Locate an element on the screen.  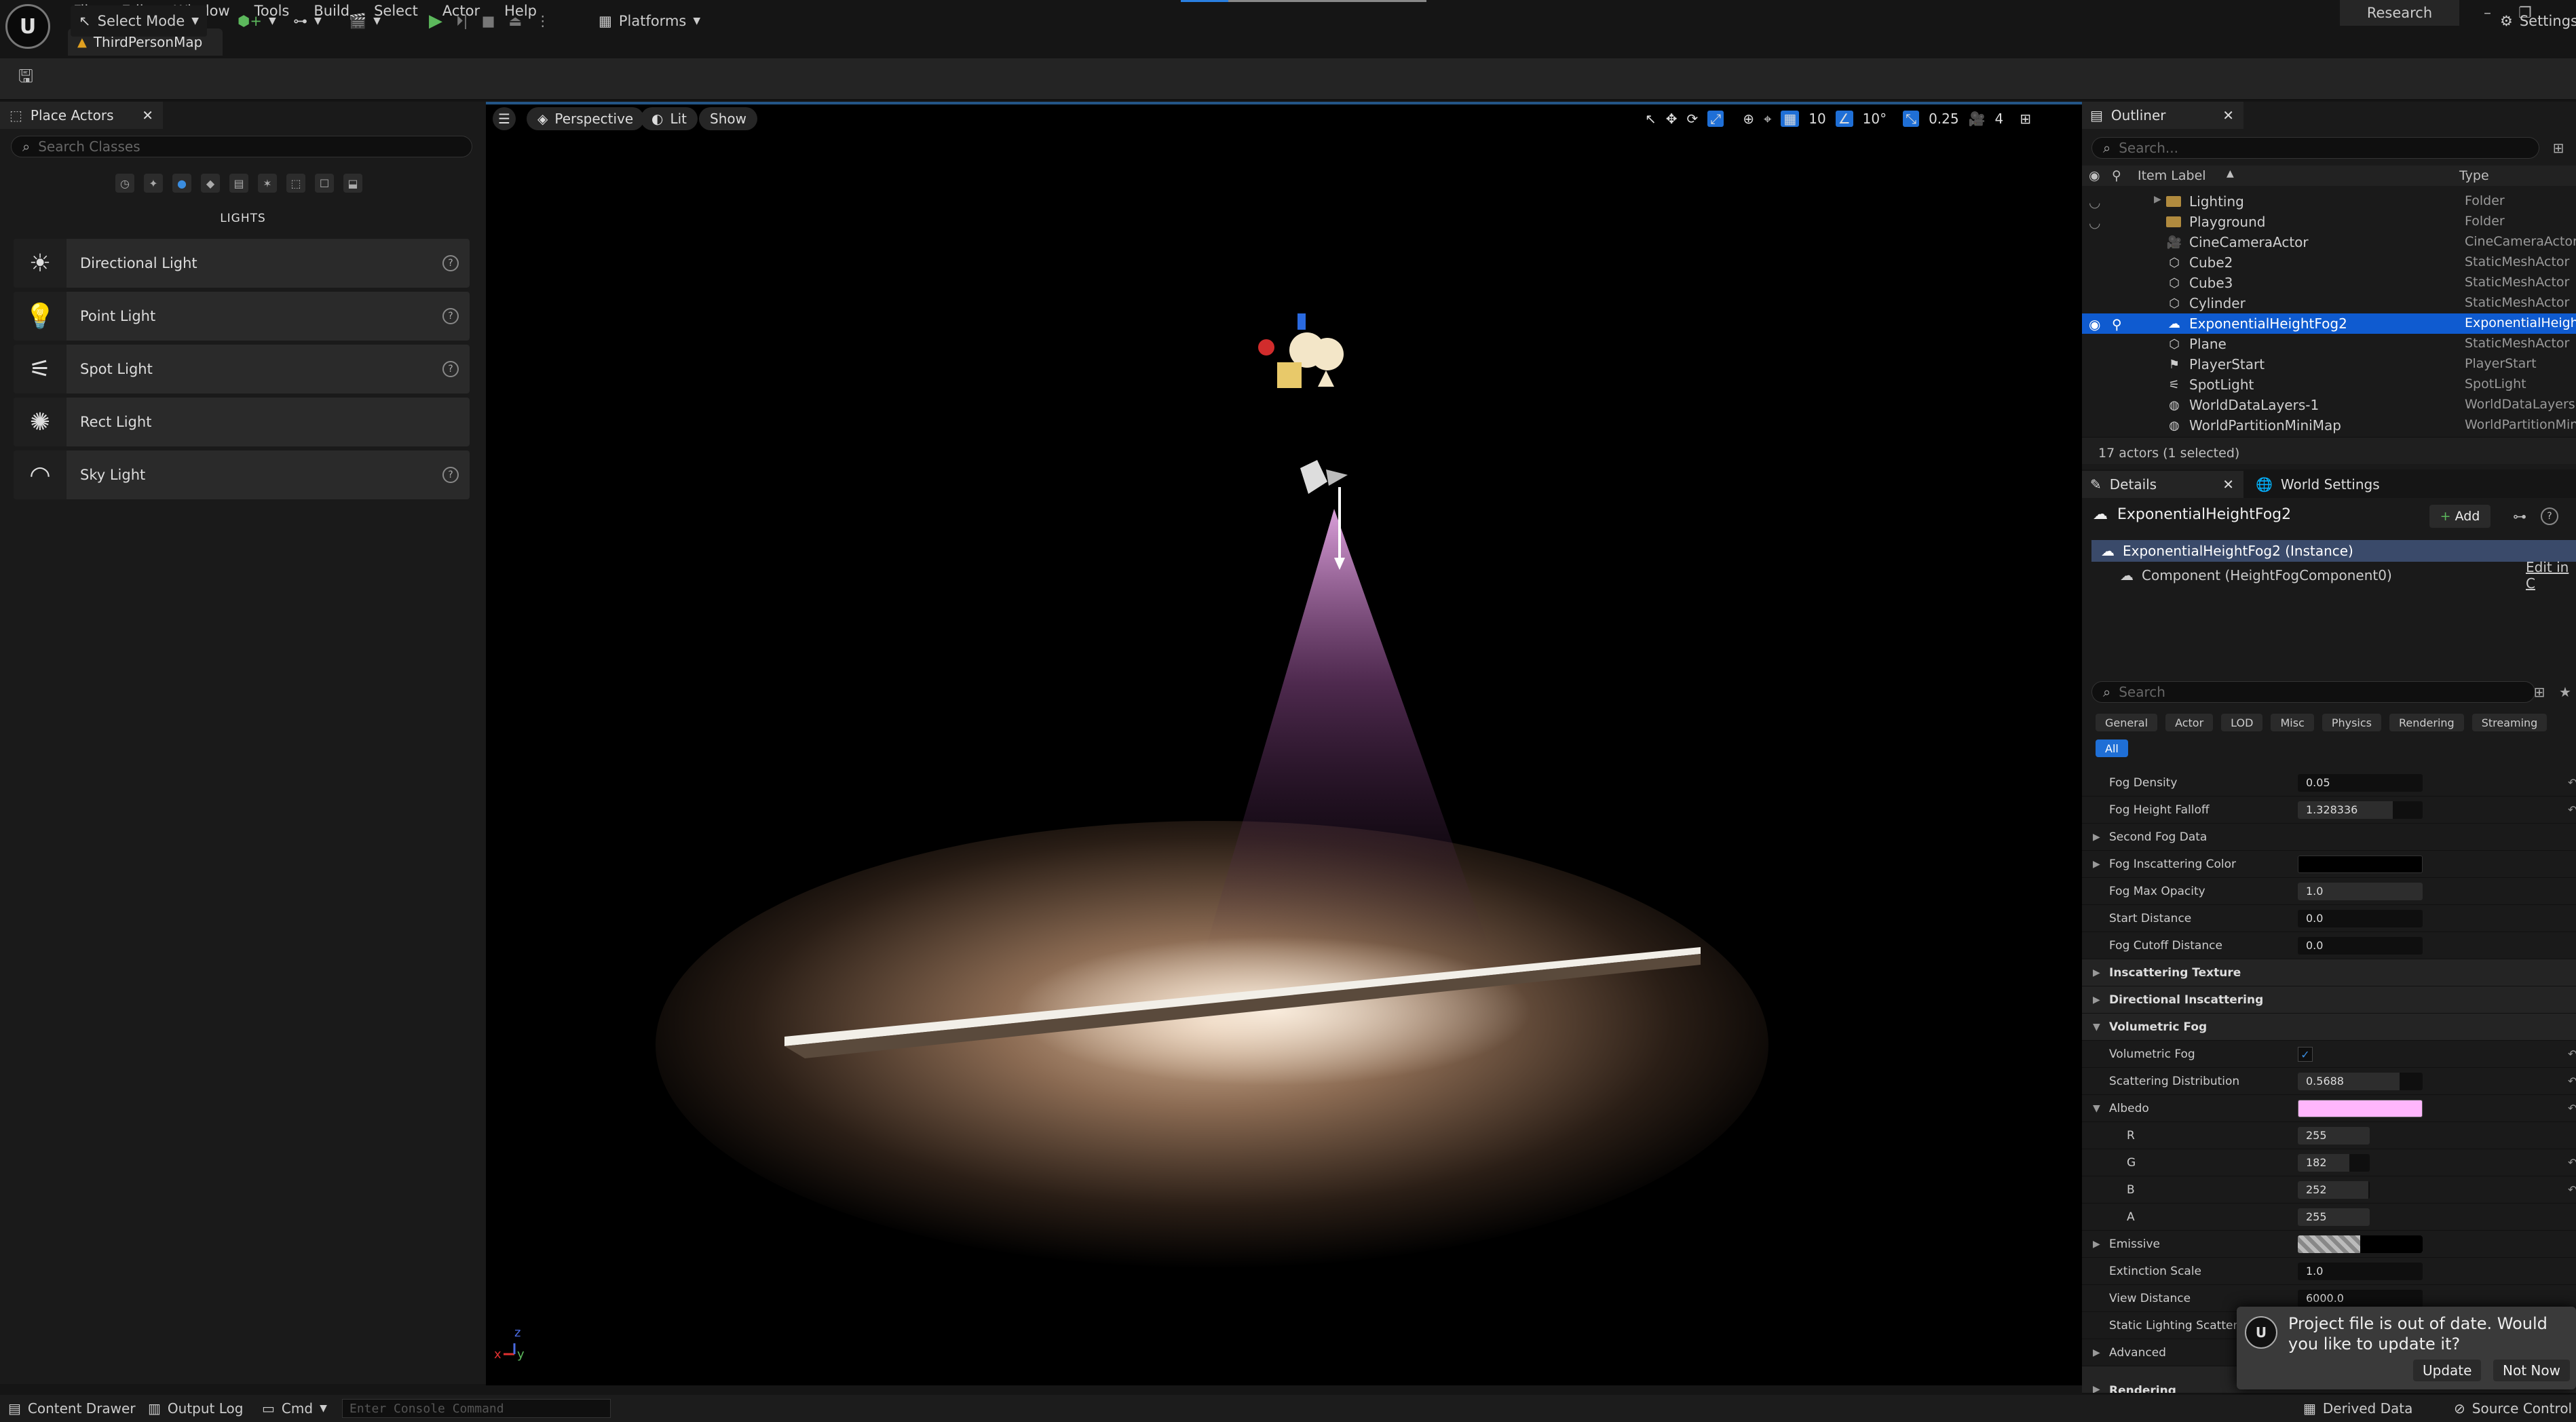
rotate-tool-icon: ⟳ is located at coordinates (1693, 119).